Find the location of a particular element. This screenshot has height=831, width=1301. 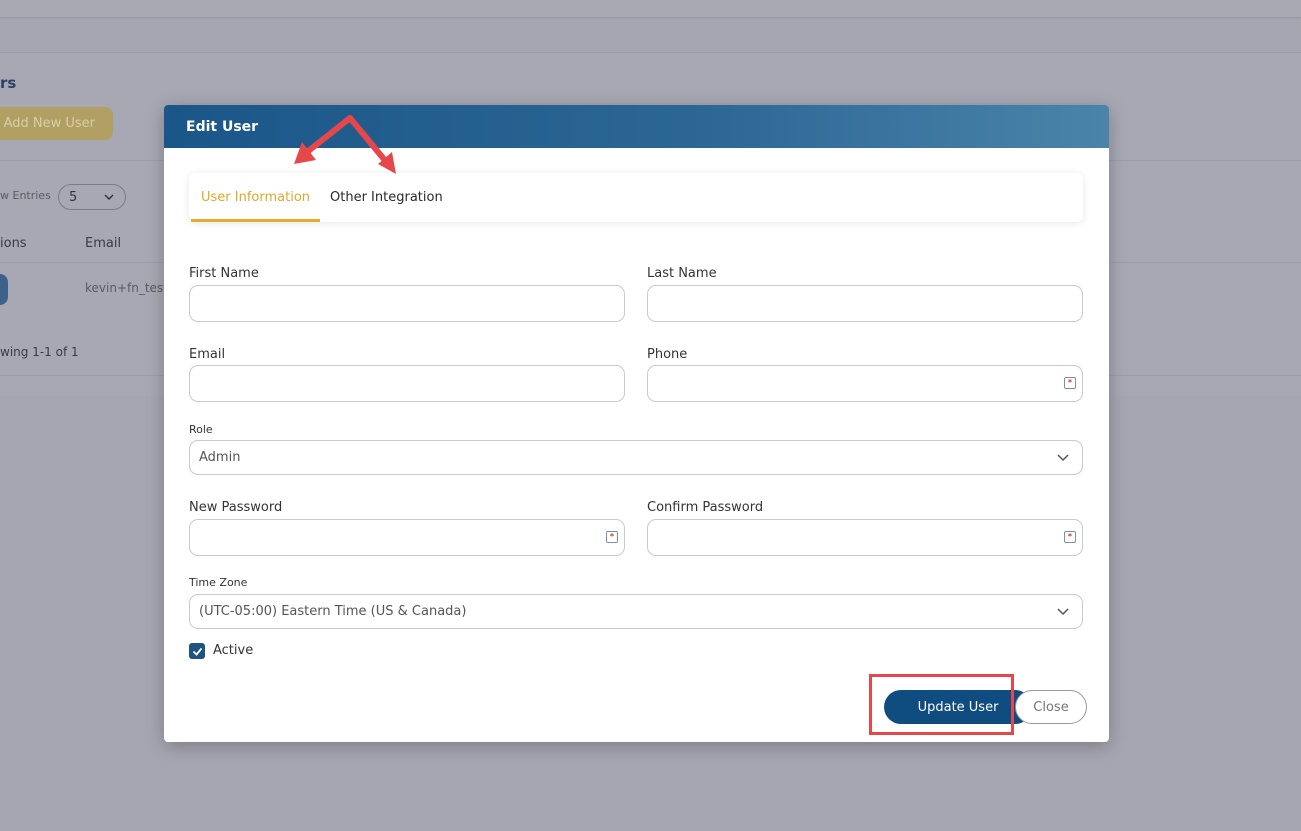

time-zone-label: Time Zone is located at coordinates (218, 582).